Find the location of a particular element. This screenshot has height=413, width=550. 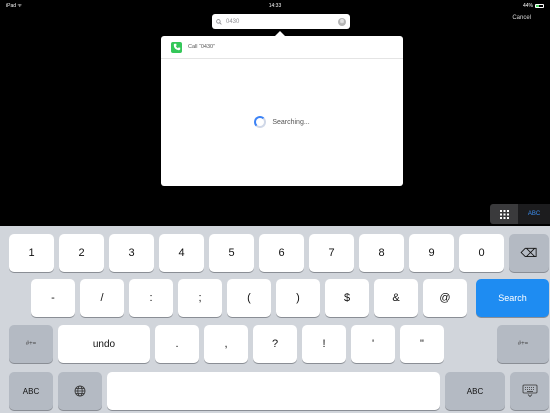

key-open-paren: ( is located at coordinates (249, 298).